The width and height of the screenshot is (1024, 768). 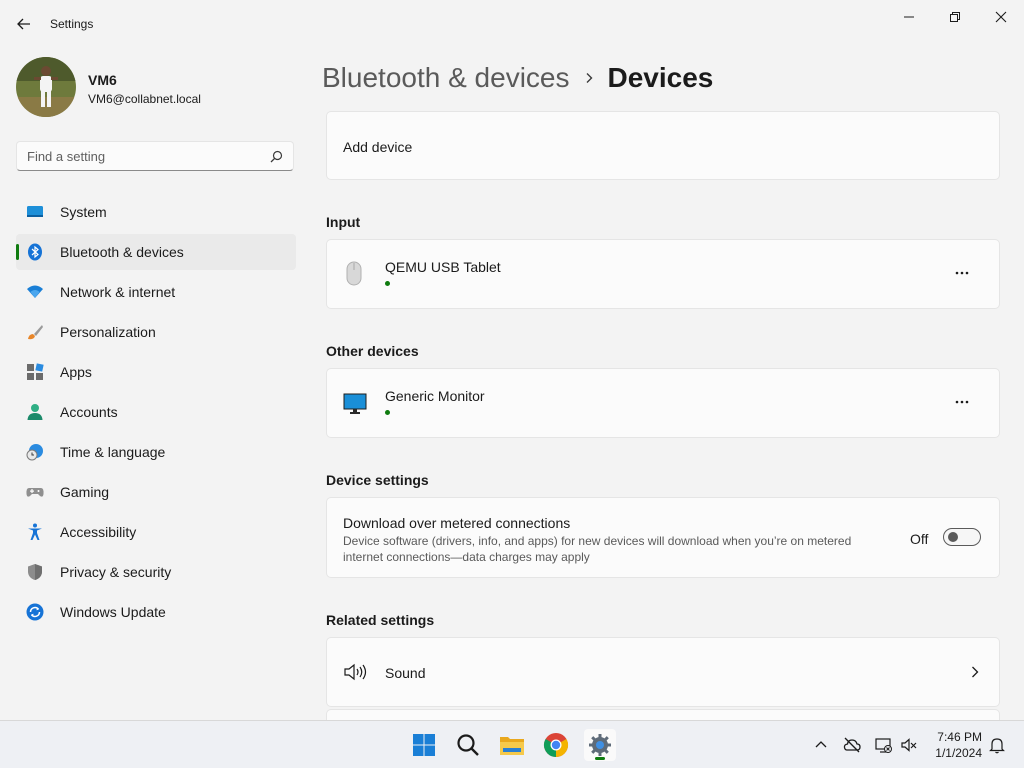 What do you see at coordinates (909, 17) in the screenshot?
I see `minimize-button` at bounding box center [909, 17].